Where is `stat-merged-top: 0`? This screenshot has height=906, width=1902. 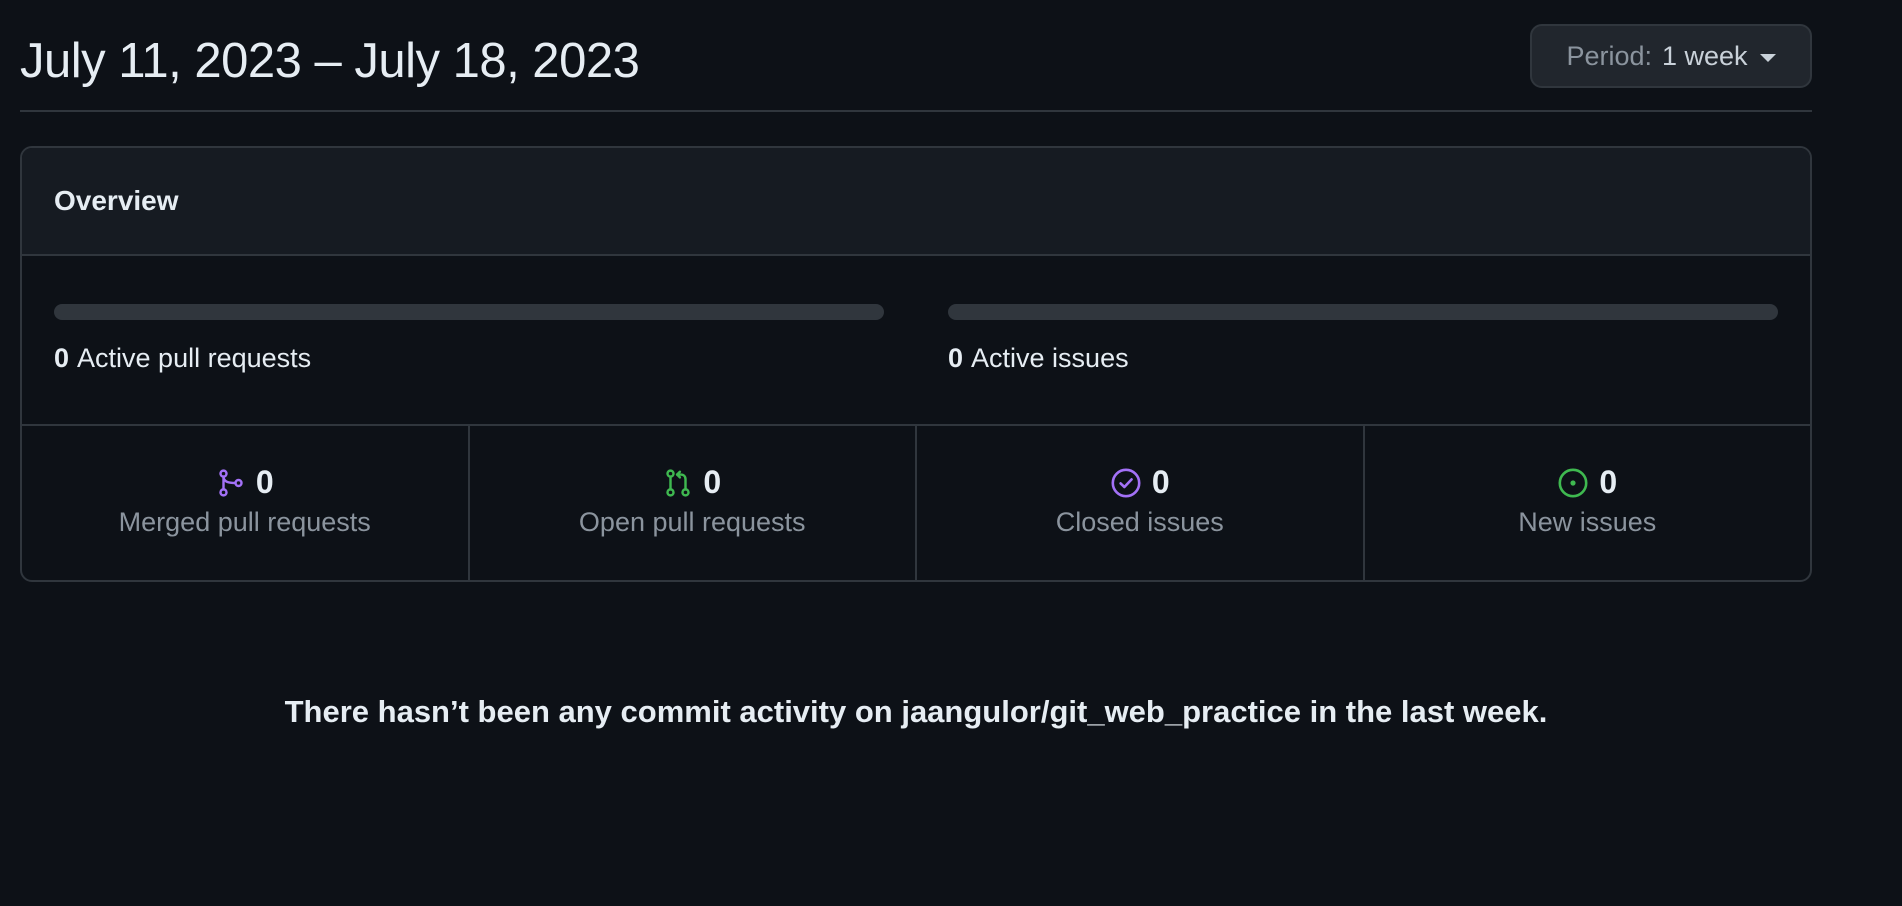 stat-merged-top: 0 is located at coordinates (245, 483).